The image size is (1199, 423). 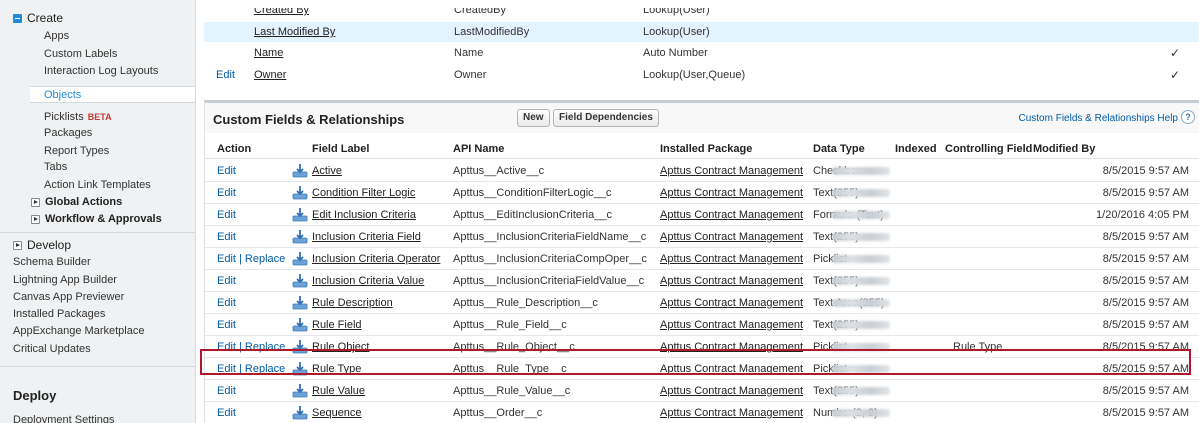 I want to click on sidebar-item-custom-labels: Custom Labels, so click(x=80, y=54).